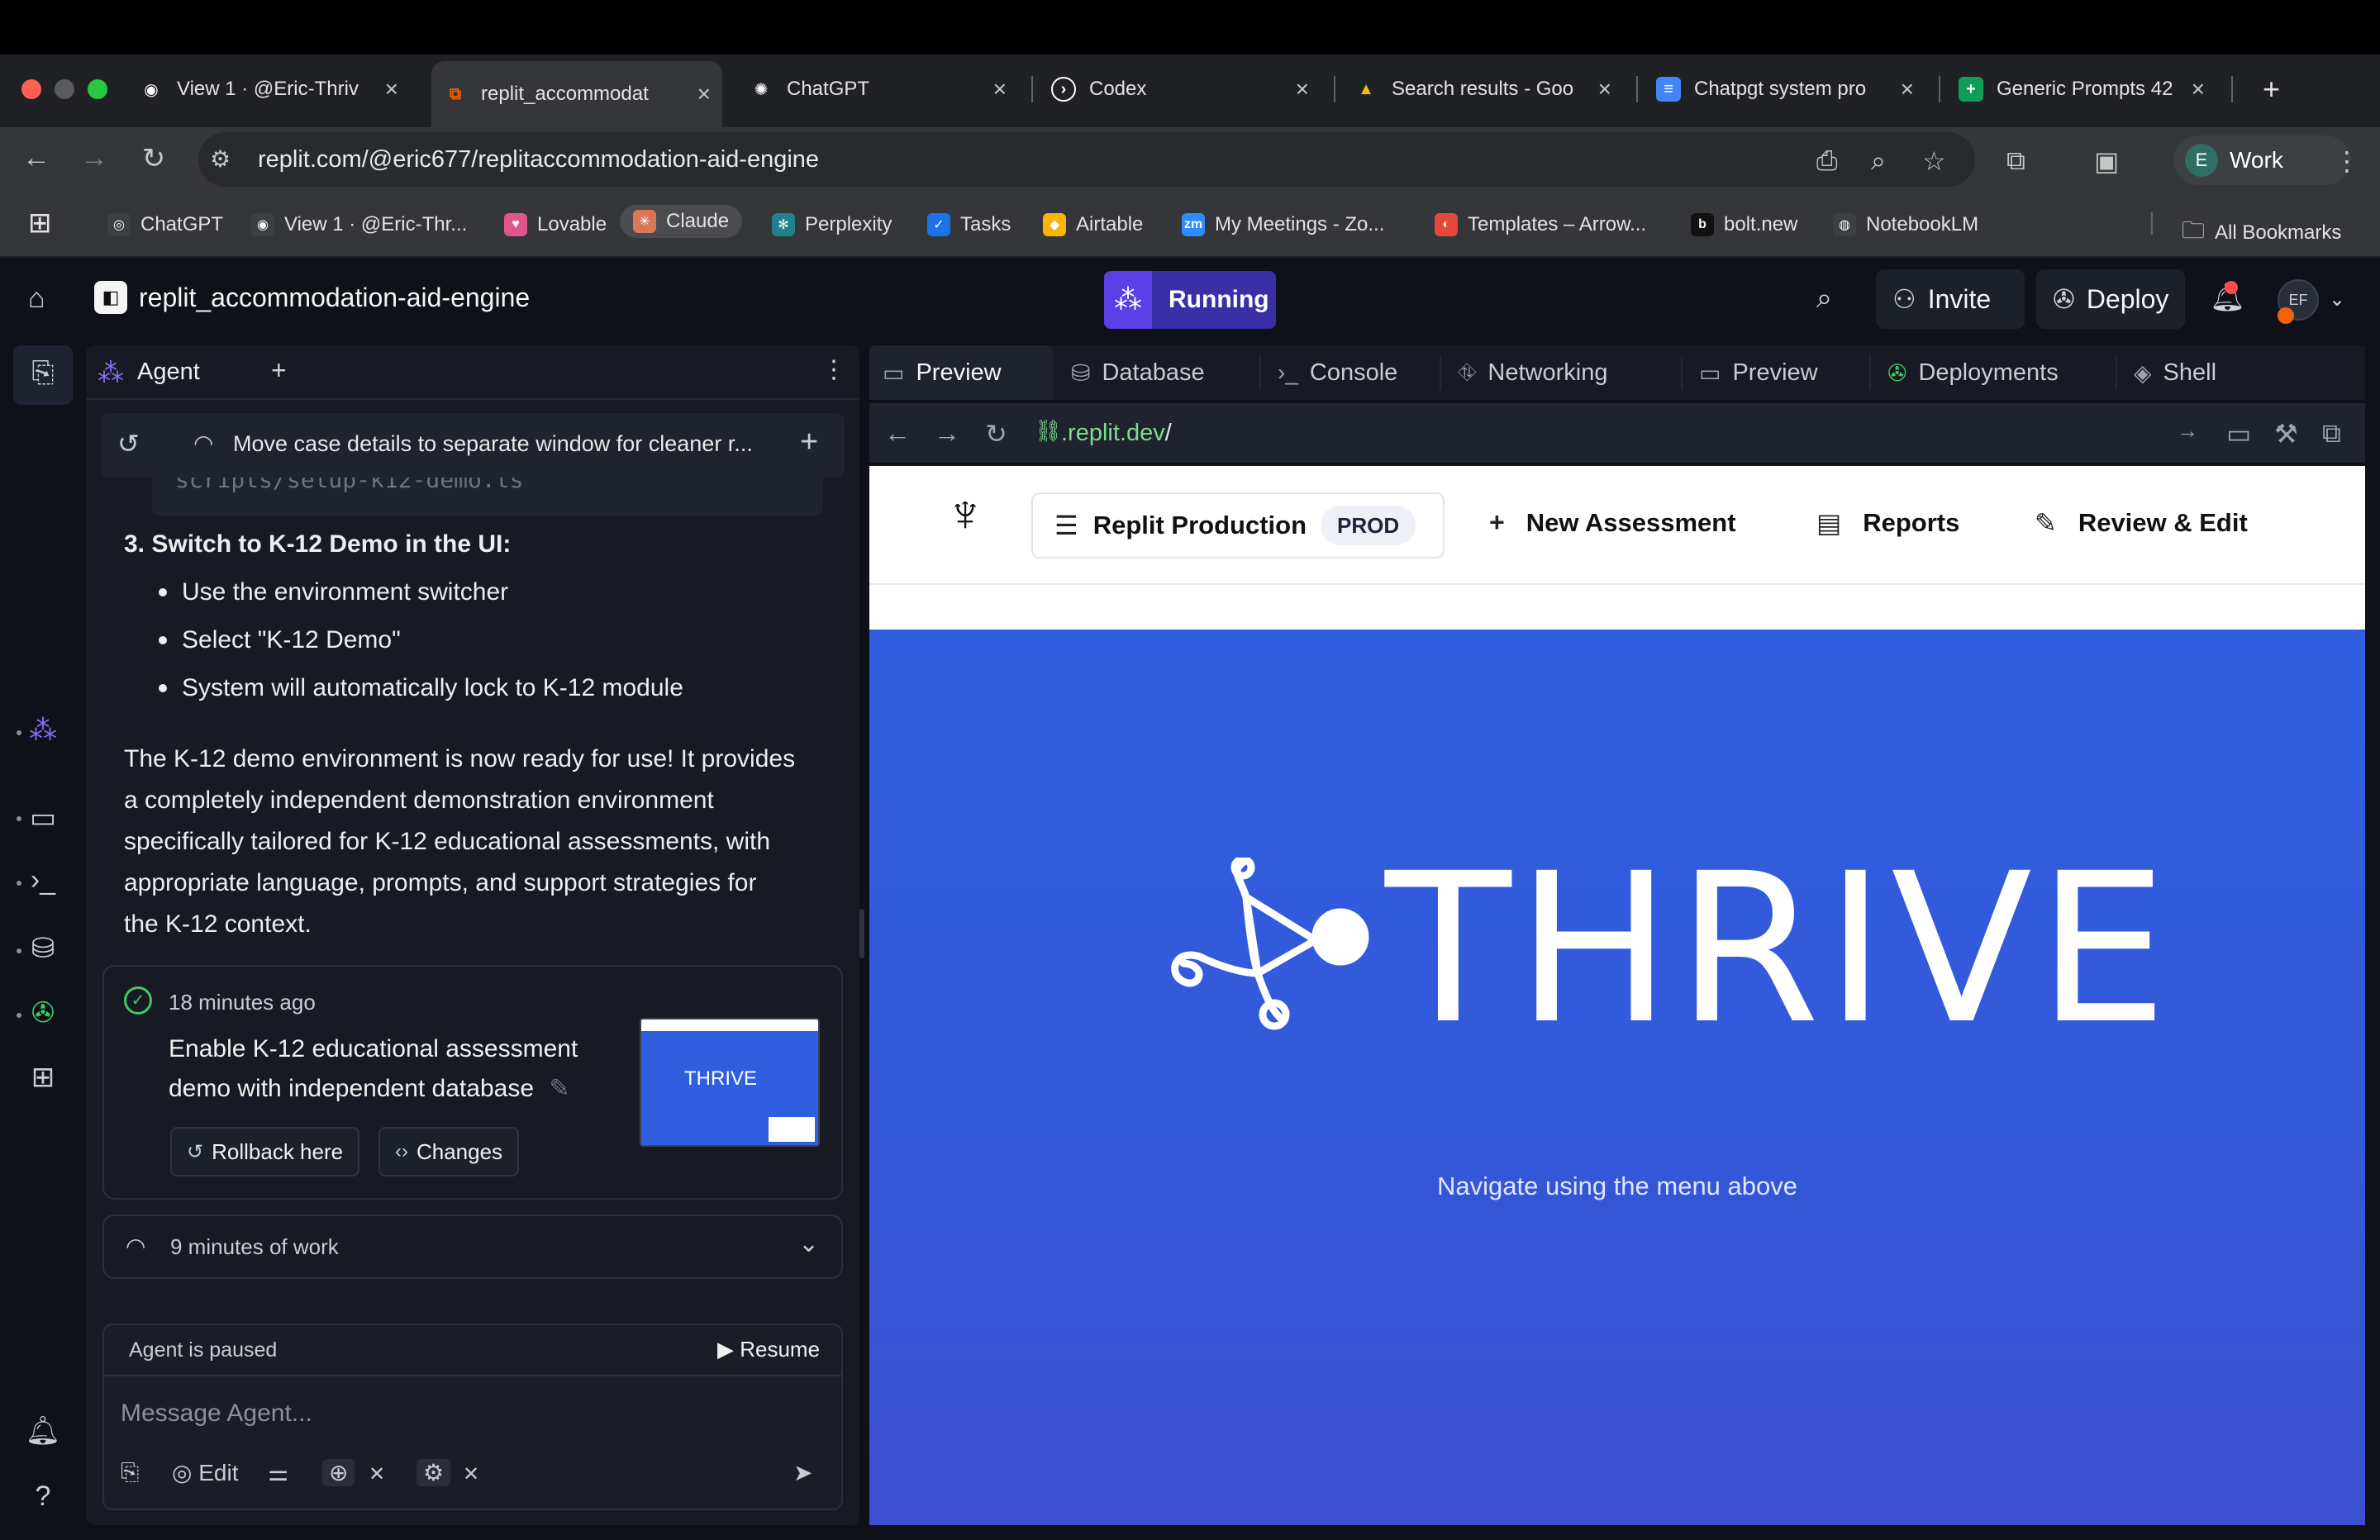  I want to click on file-tree-icon: ⎘, so click(43, 373).